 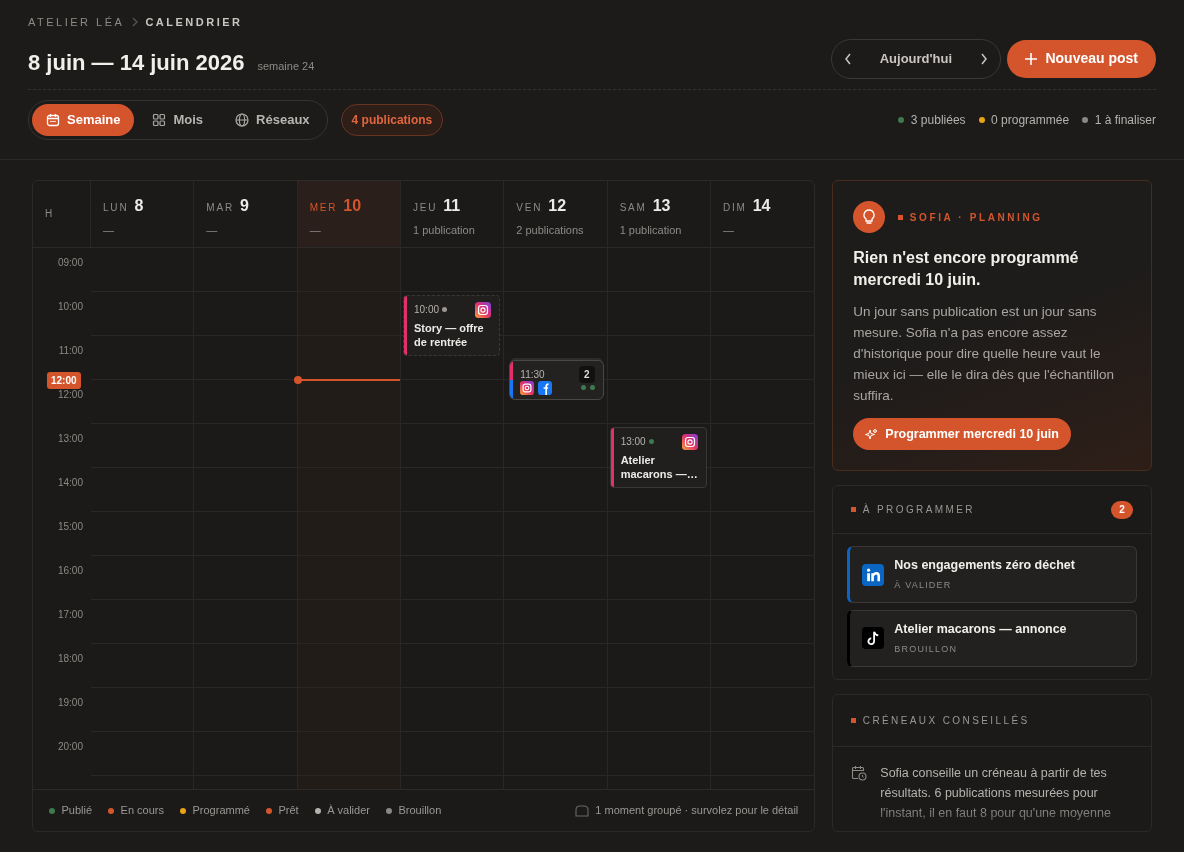 I want to click on day-number: 11, so click(x=452, y=206).